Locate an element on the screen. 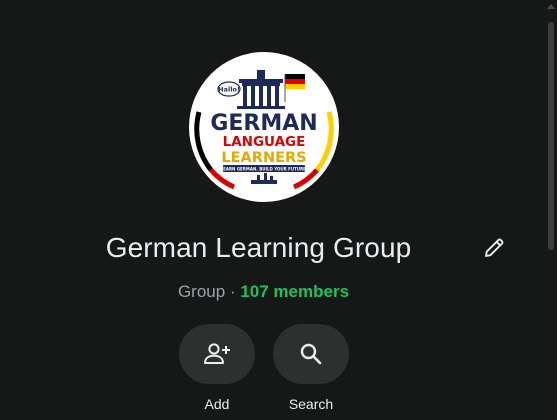  add-person-icon is located at coordinates (217, 353).